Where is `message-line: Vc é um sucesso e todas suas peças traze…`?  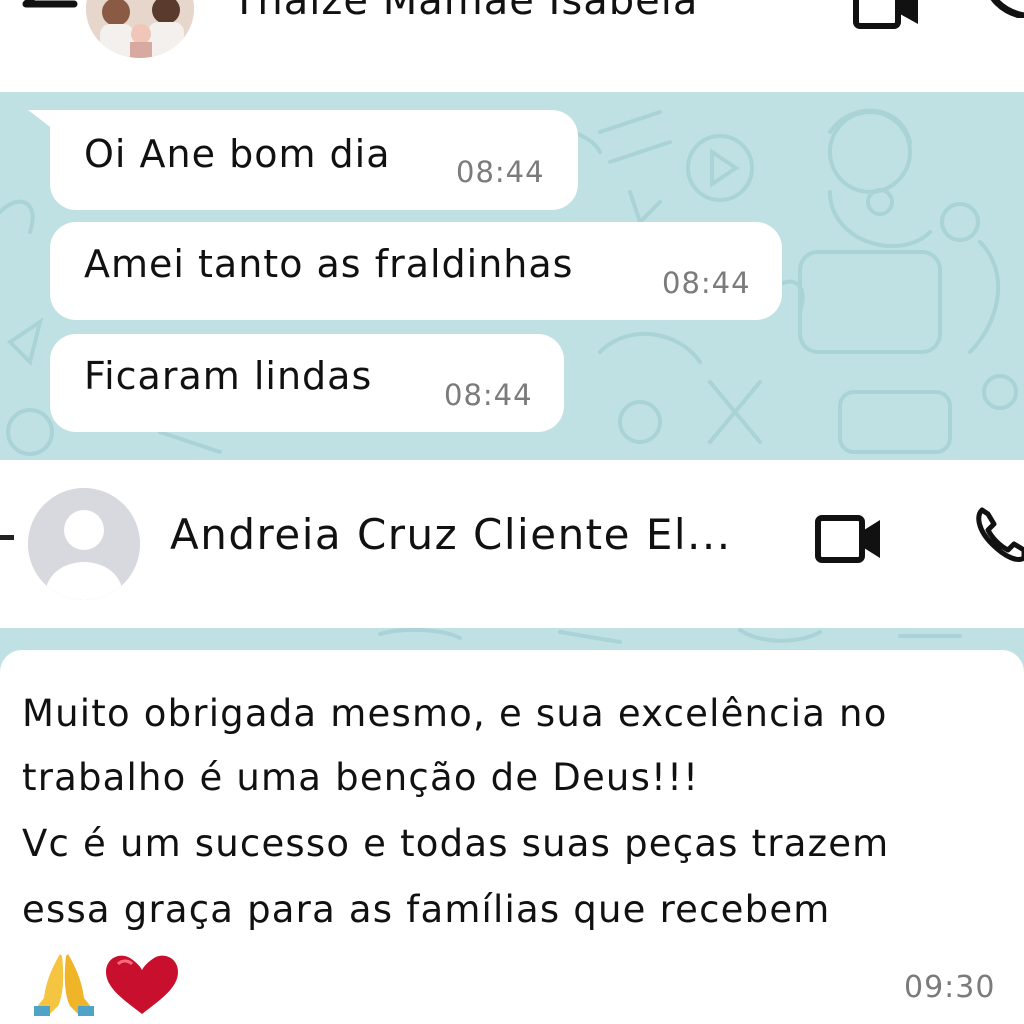
message-line: Vc é um sucesso e todas suas peças traze… is located at coordinates (456, 843).